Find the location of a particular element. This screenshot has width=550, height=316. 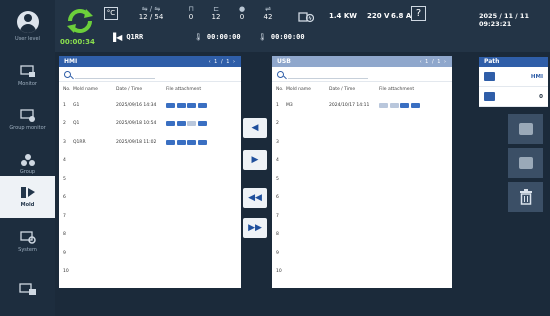

zone-counter-d: ● 0 is located at coordinates (242, 13).